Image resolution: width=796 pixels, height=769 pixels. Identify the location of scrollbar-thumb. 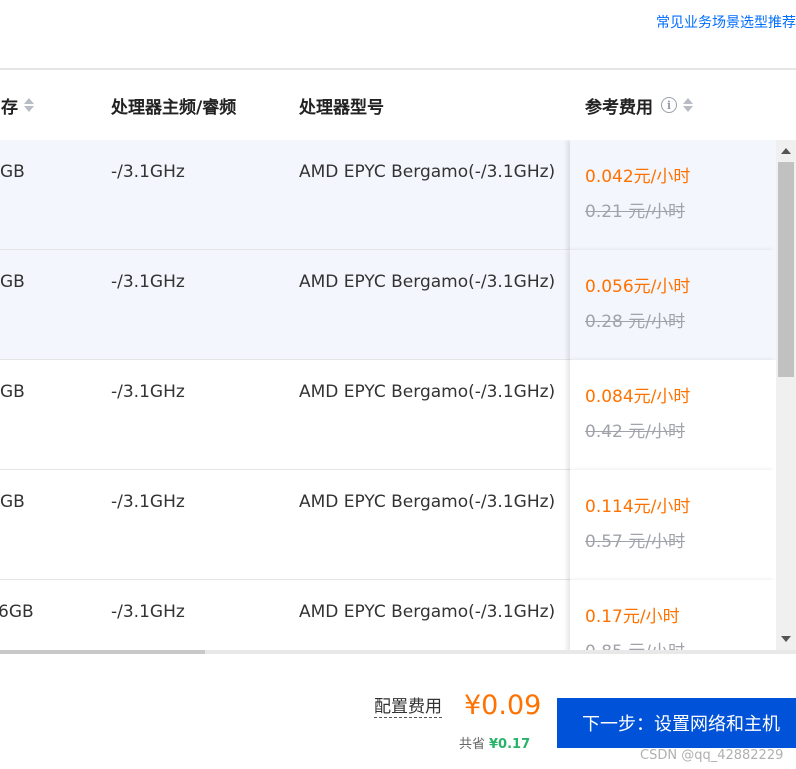
(786, 269).